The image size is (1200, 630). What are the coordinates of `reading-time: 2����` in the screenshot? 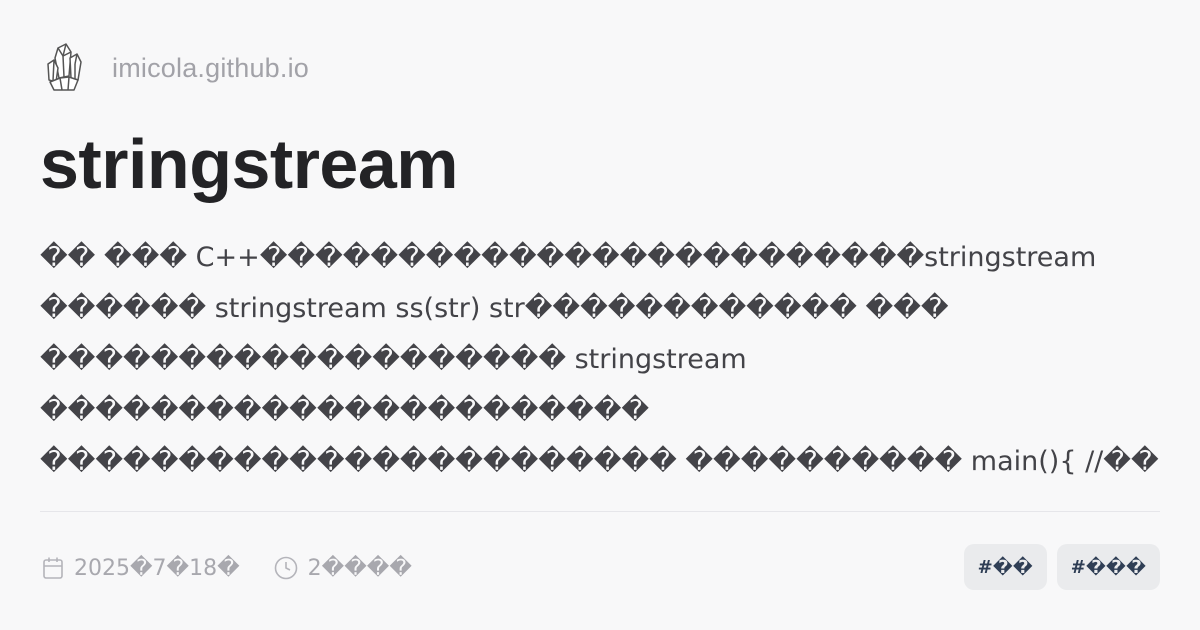 It's located at (343, 568).